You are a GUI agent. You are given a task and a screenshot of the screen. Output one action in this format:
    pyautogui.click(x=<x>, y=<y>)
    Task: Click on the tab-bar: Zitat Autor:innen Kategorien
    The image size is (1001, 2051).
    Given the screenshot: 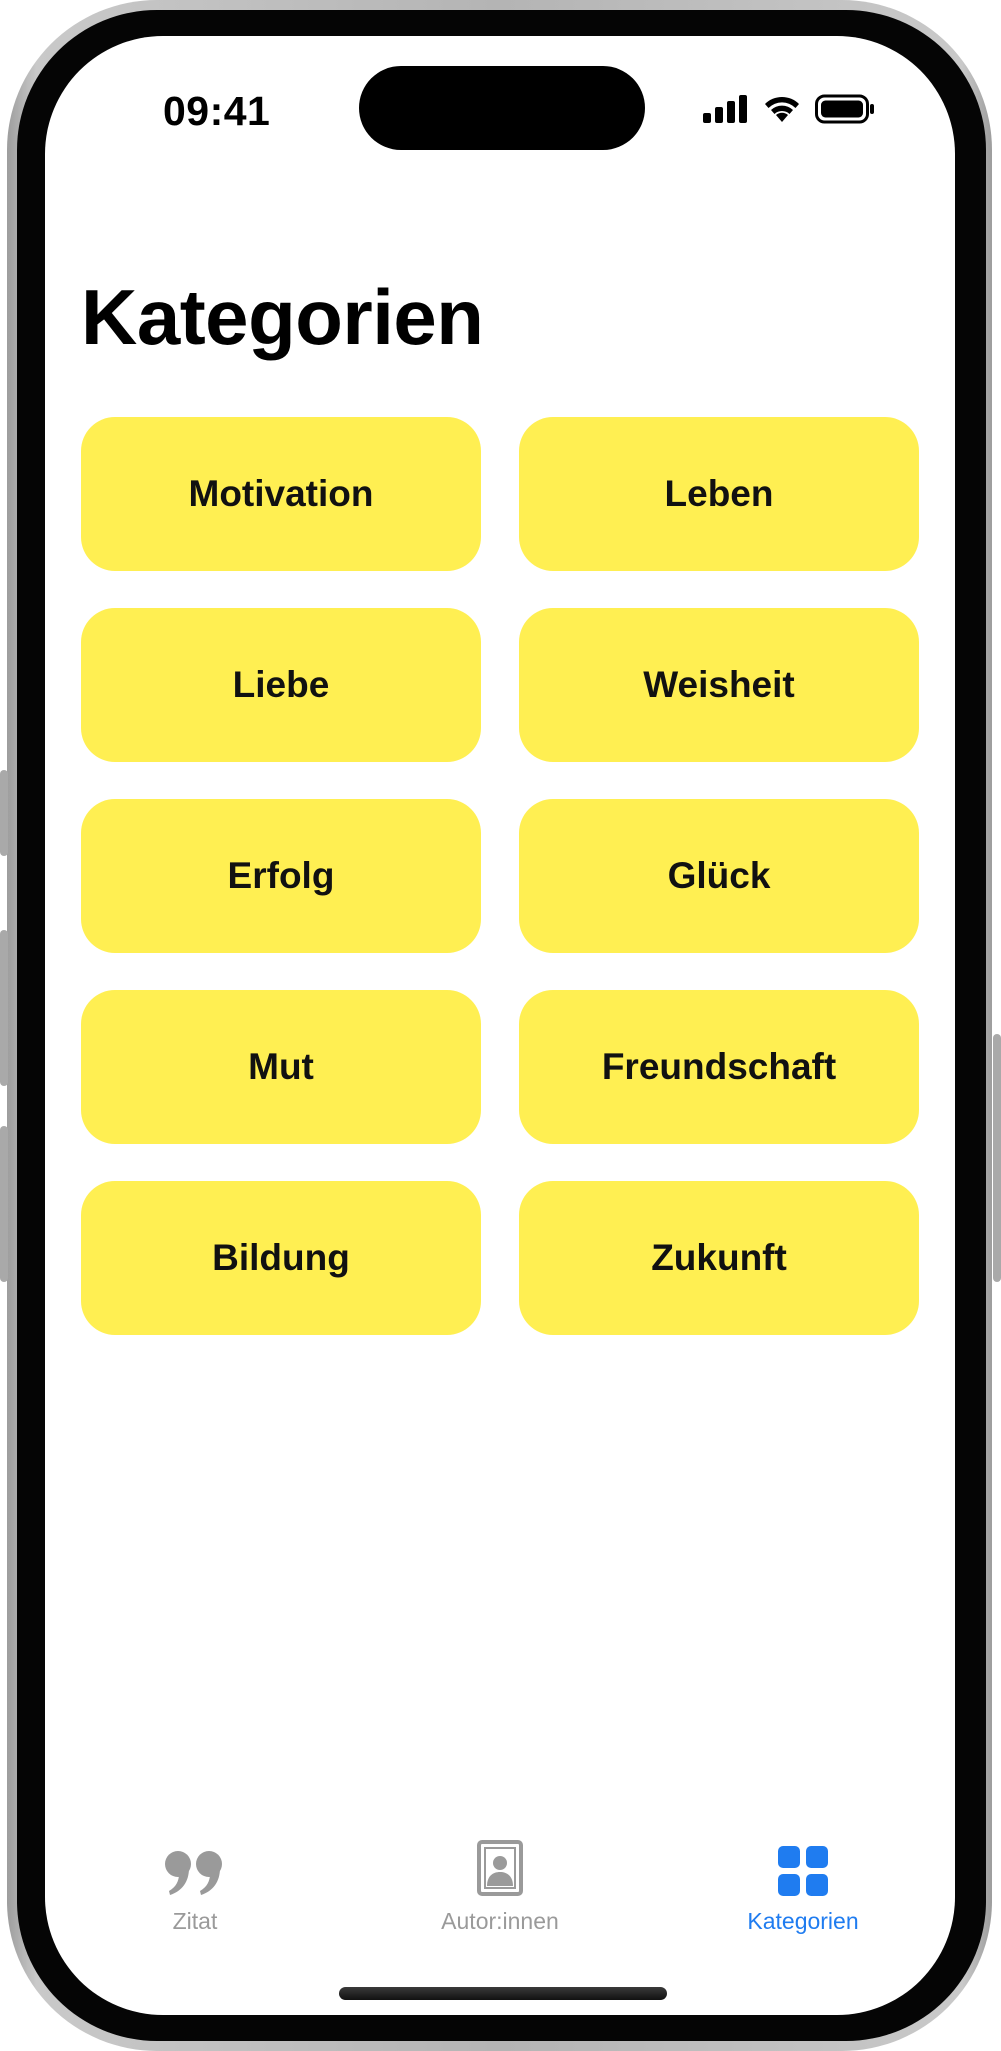 What is the action you would take?
    pyautogui.click(x=500, y=1906)
    